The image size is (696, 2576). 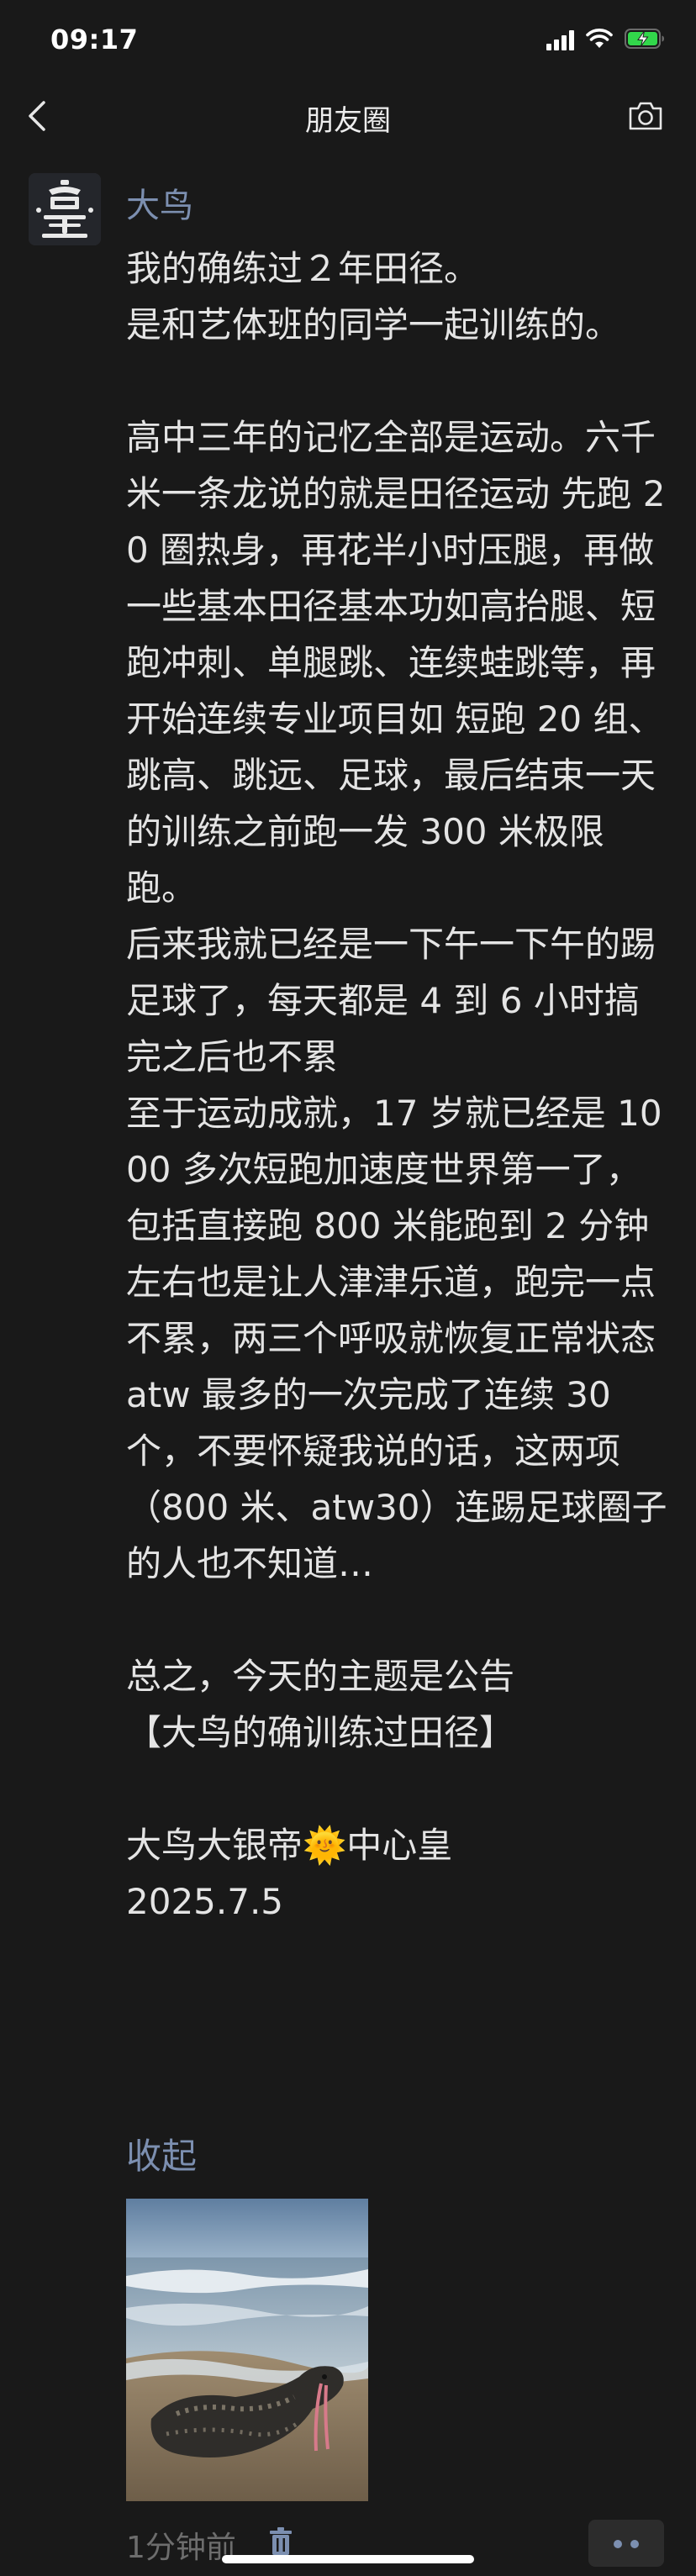 I want to click on emperor-seal-avatar-icon, so click(x=65, y=209).